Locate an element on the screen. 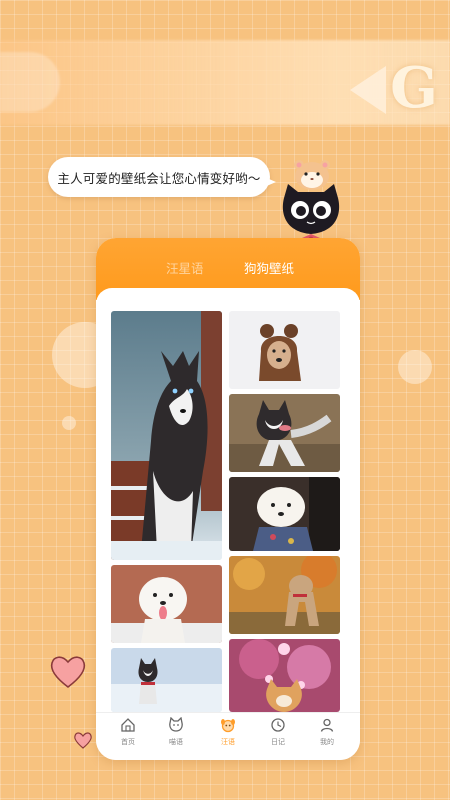 The image size is (450, 800). nav-diary-label: 日记 is located at coordinates (278, 742).